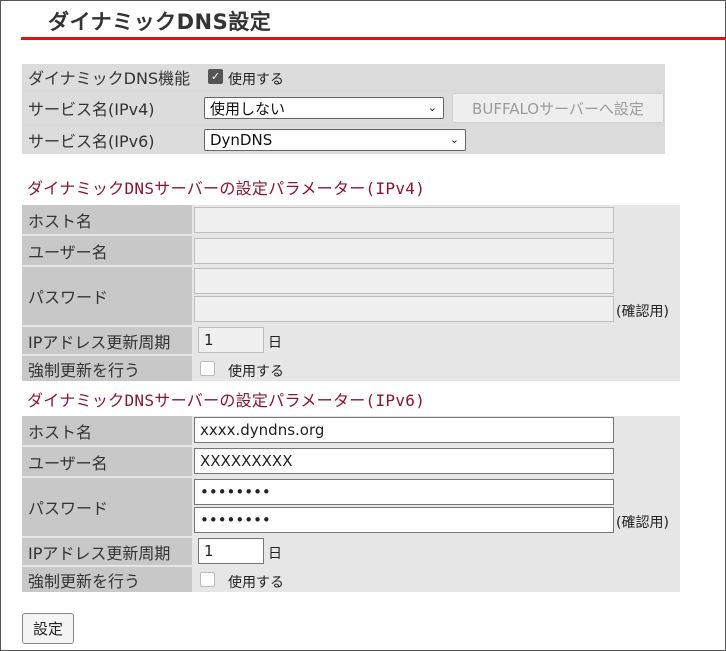  What do you see at coordinates (436, 579) in the screenshot?
I see `ipv6-force-cell: 使用する` at bounding box center [436, 579].